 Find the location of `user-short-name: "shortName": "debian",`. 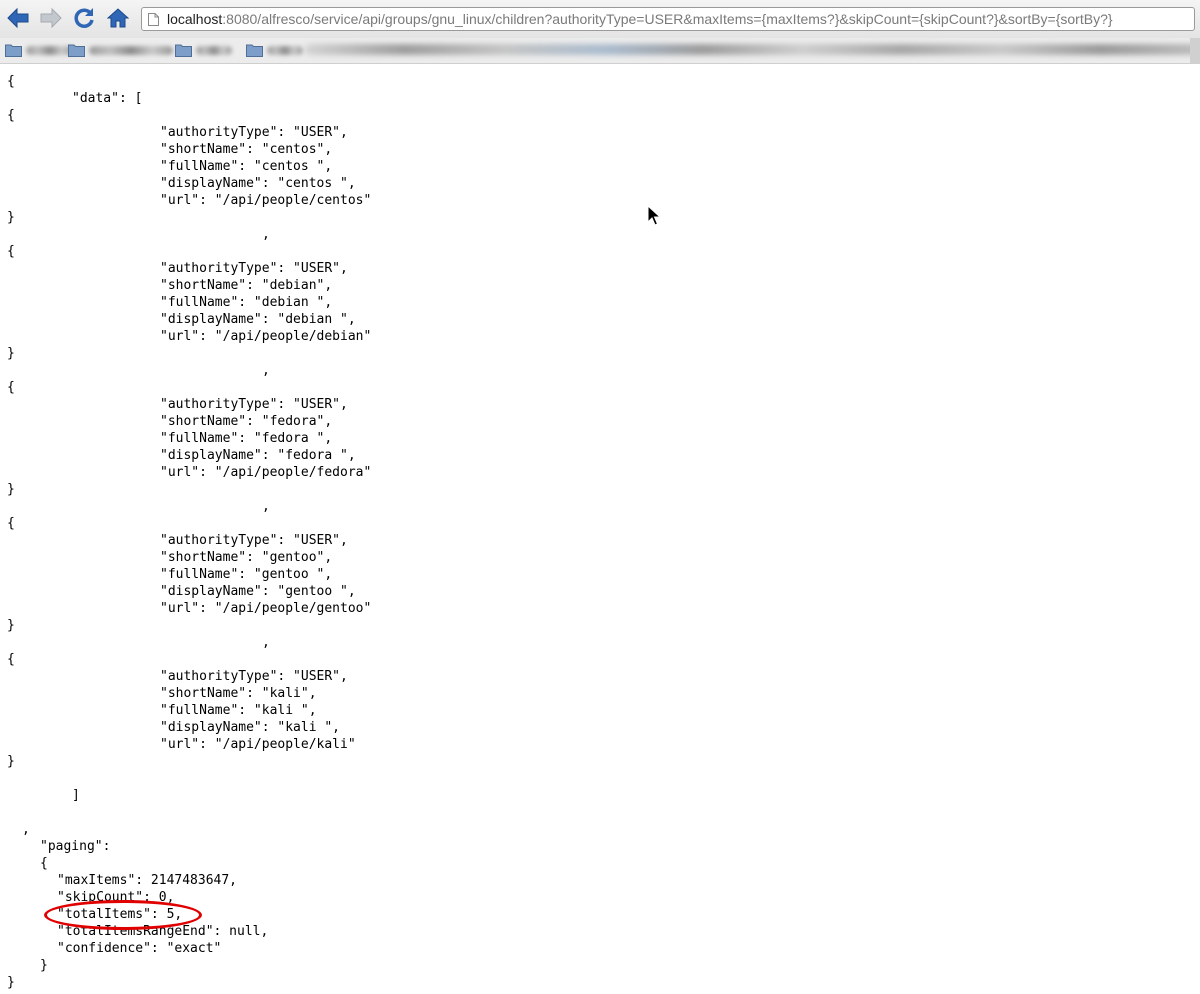

user-short-name: "shortName": "debian", is located at coordinates (246, 285).